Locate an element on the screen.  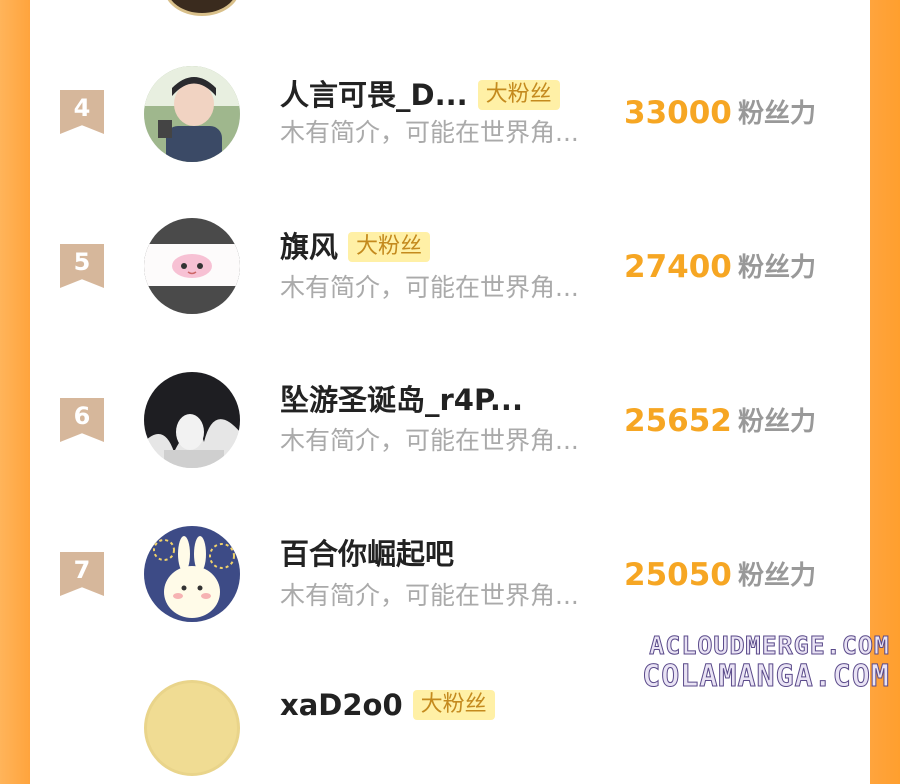
user-name-text: xaD2o0 is located at coordinates (341, 705).